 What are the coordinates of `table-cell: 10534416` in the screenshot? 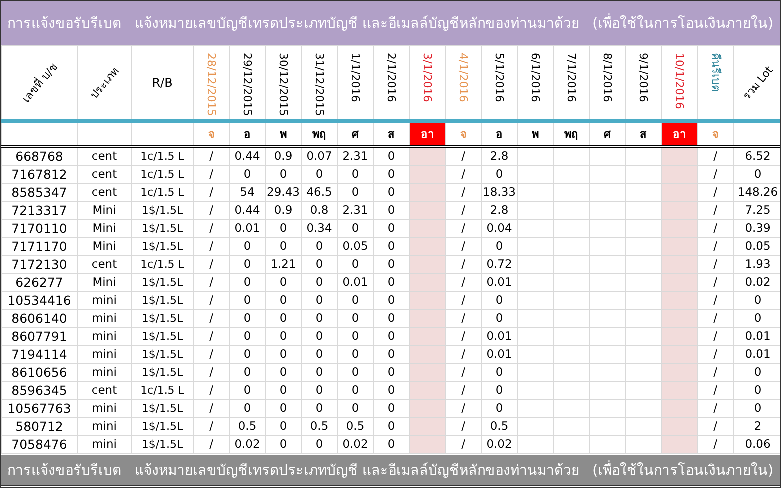 It's located at (40, 301).